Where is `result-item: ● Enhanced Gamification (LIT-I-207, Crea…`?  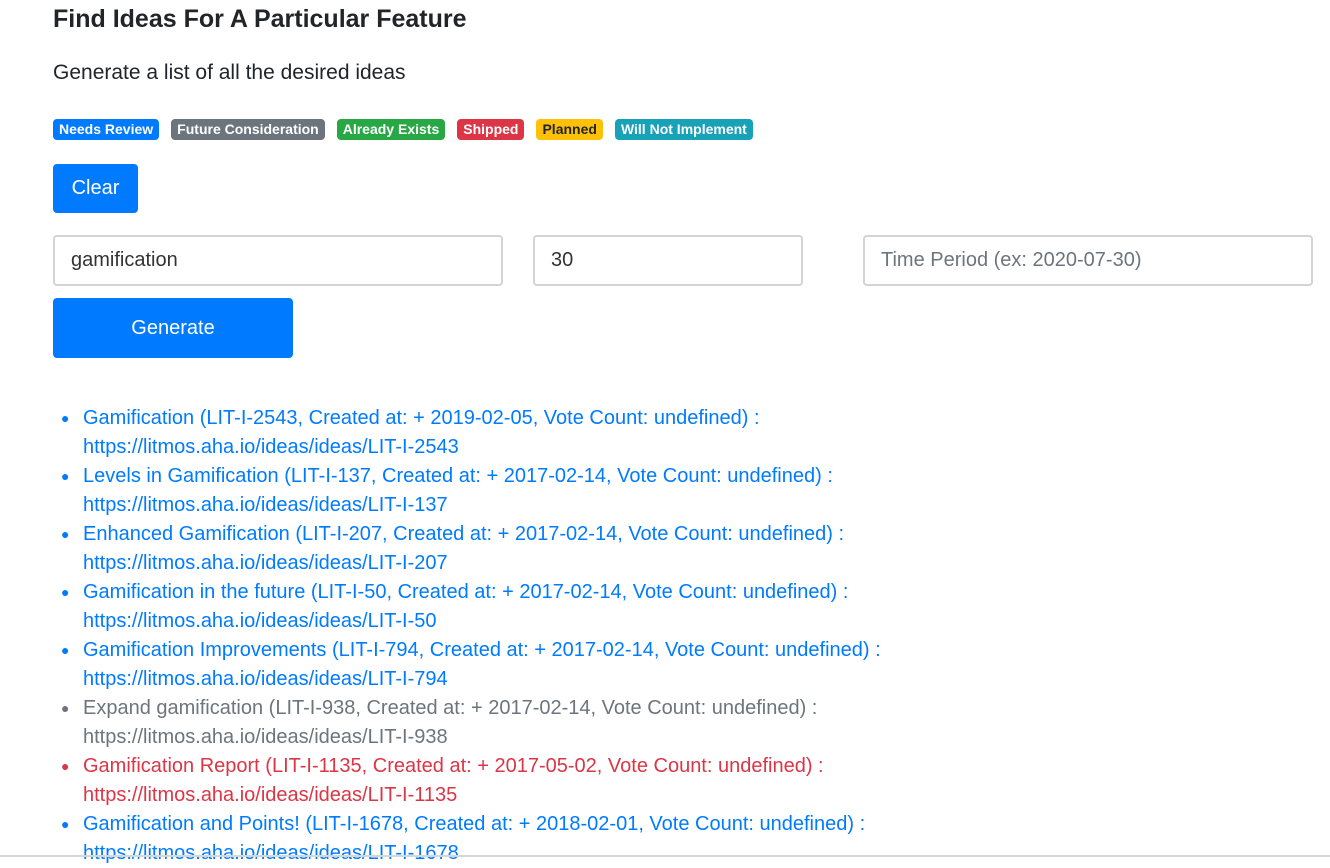
result-item: ● Enhanced Gamification (LIT-I-207, Crea… is located at coordinates (695, 549).